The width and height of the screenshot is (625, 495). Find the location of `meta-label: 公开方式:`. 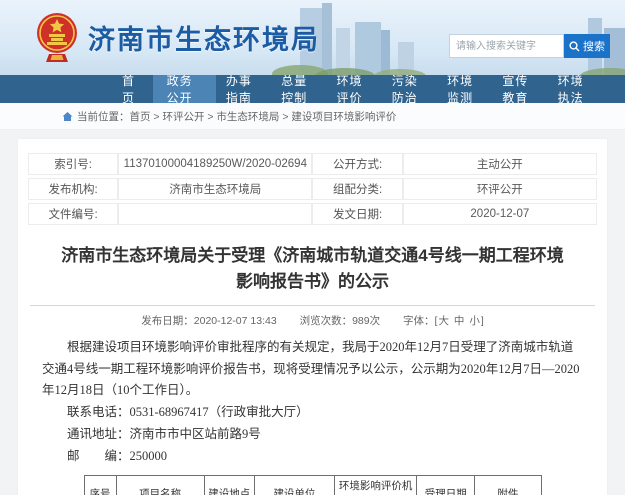

meta-label: 公开方式: is located at coordinates (357, 164).